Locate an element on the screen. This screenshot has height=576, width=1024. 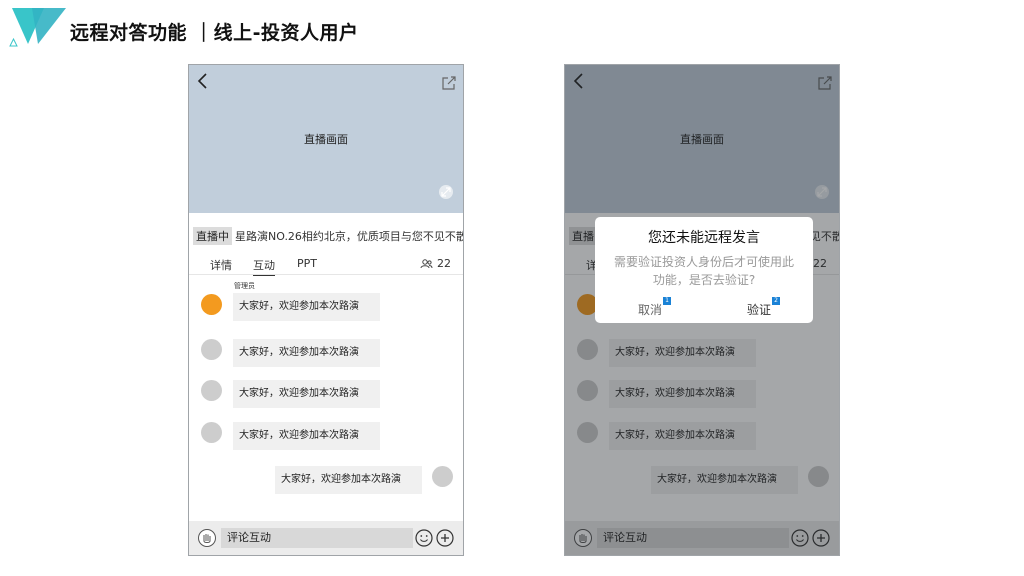
live-status-badge: 直播中 is located at coordinates (212, 236).